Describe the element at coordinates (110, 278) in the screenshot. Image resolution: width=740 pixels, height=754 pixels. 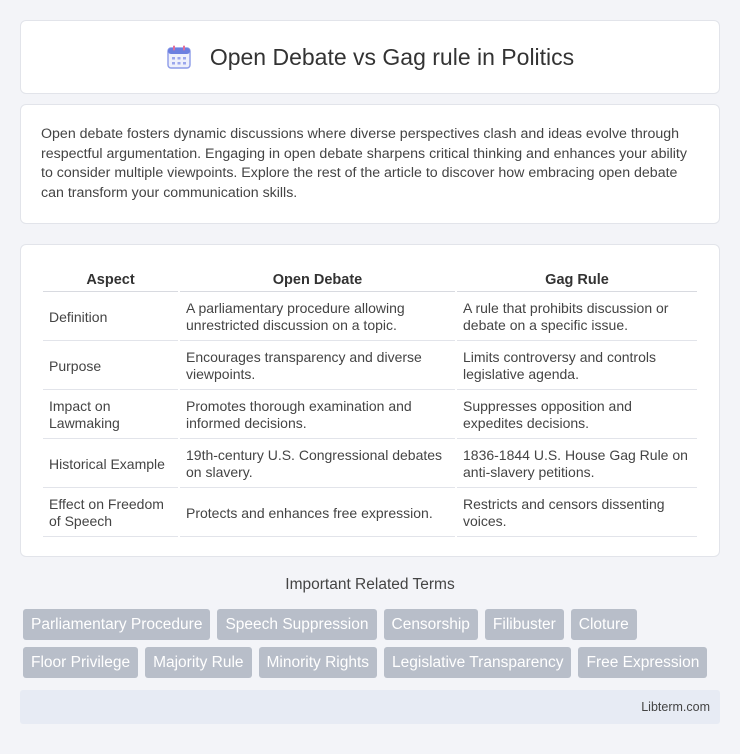
I see `header-aspect: Aspect` at that location.